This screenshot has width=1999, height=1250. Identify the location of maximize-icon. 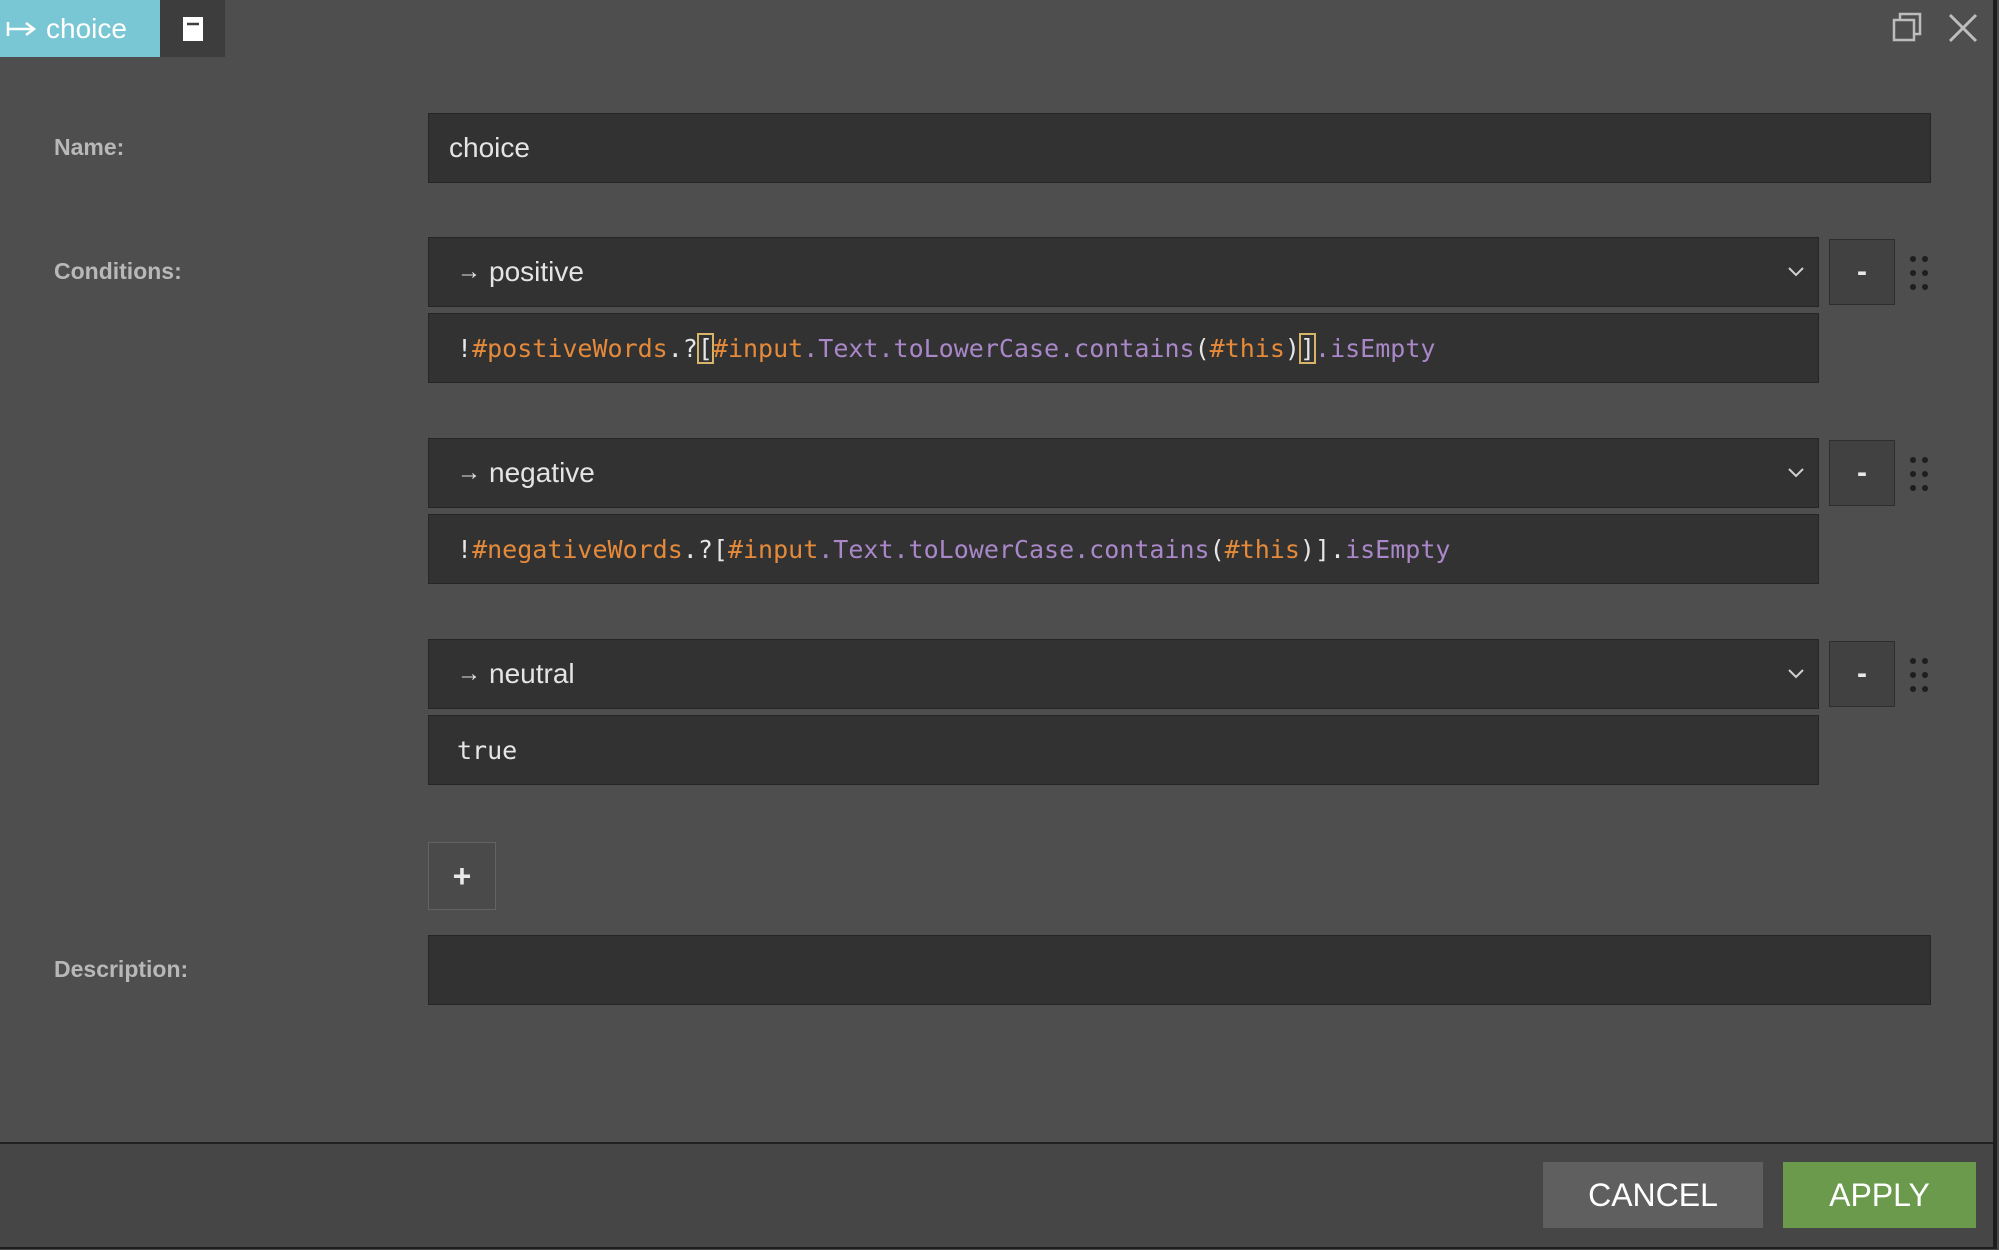
(1907, 28).